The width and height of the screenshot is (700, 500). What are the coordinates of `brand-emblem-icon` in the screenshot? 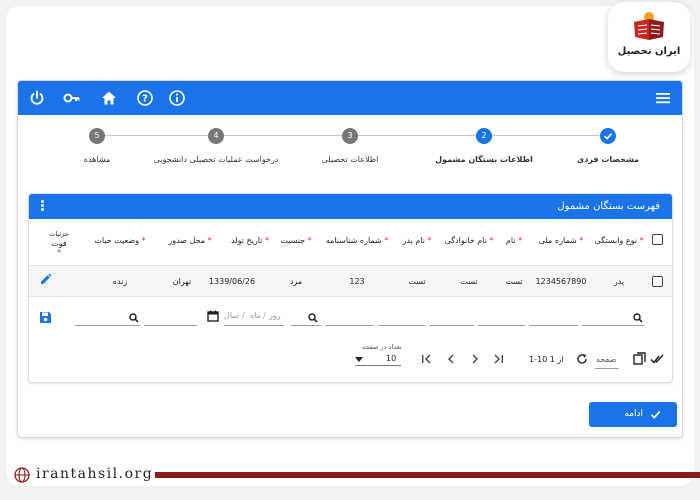 It's located at (649, 26).